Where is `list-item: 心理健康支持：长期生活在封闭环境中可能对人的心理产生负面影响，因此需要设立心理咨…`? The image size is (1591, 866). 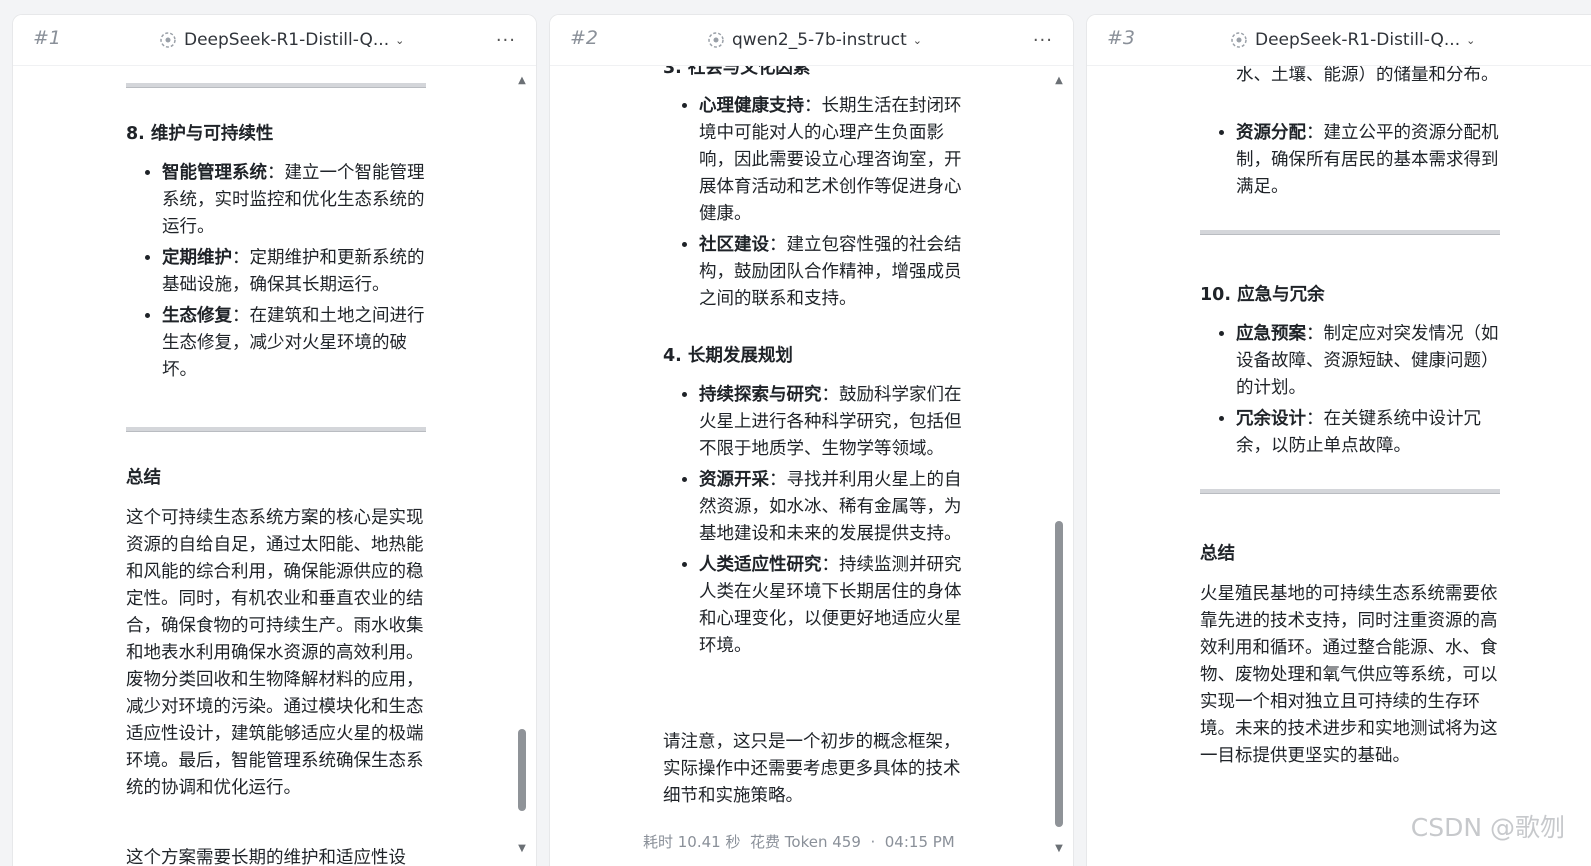 list-item: 心理健康支持：长期生活在封闭环境中可能对人的心理产生负面影响，因此需要设立心理咨… is located at coordinates (832, 160).